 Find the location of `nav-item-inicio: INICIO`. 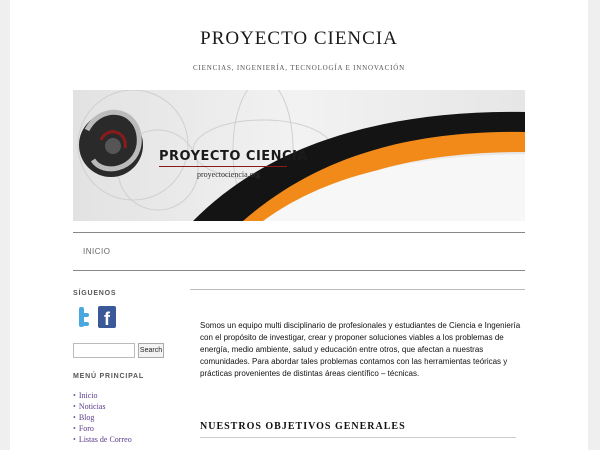

nav-item-inicio: INICIO is located at coordinates (96, 251).